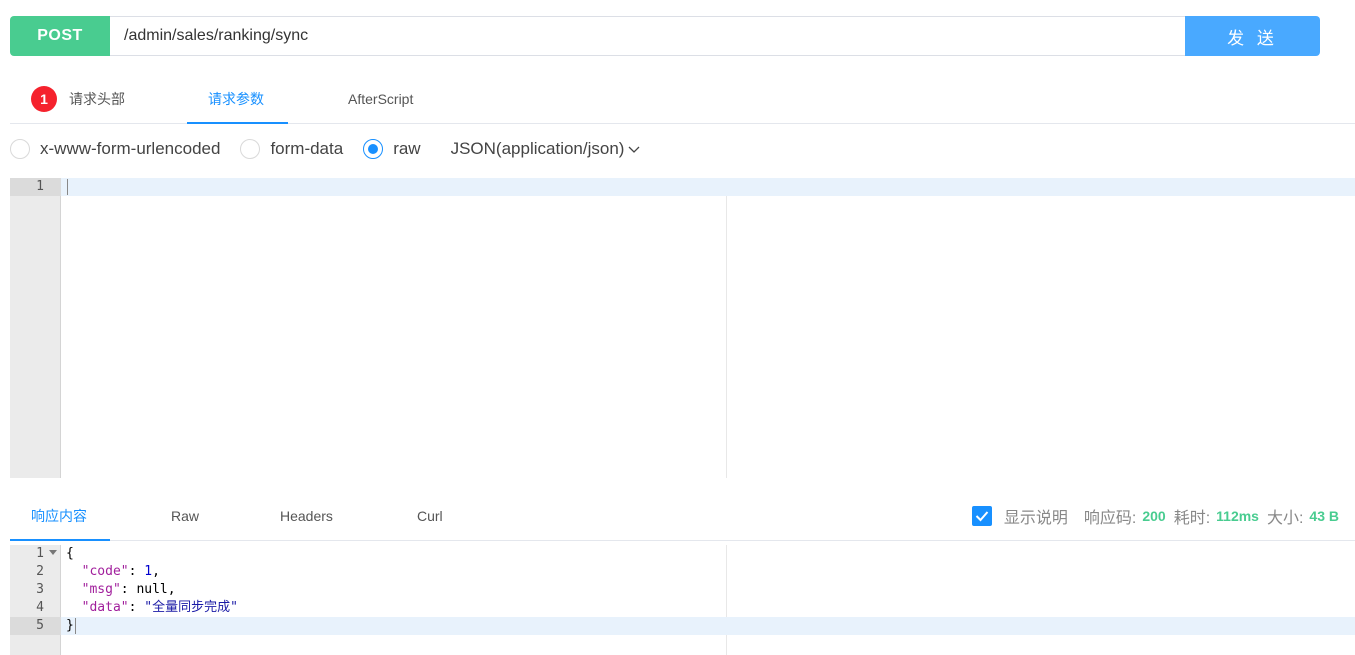 The width and height of the screenshot is (1355, 655). What do you see at coordinates (682, 99) in the screenshot?
I see `request-tabs: 1 请求头部 请求参数 AfterScript` at bounding box center [682, 99].